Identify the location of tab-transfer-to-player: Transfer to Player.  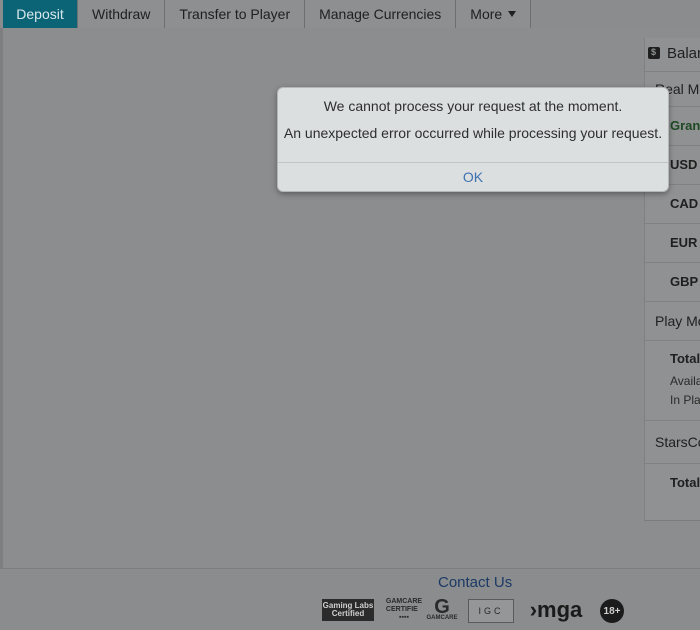
(235, 14).